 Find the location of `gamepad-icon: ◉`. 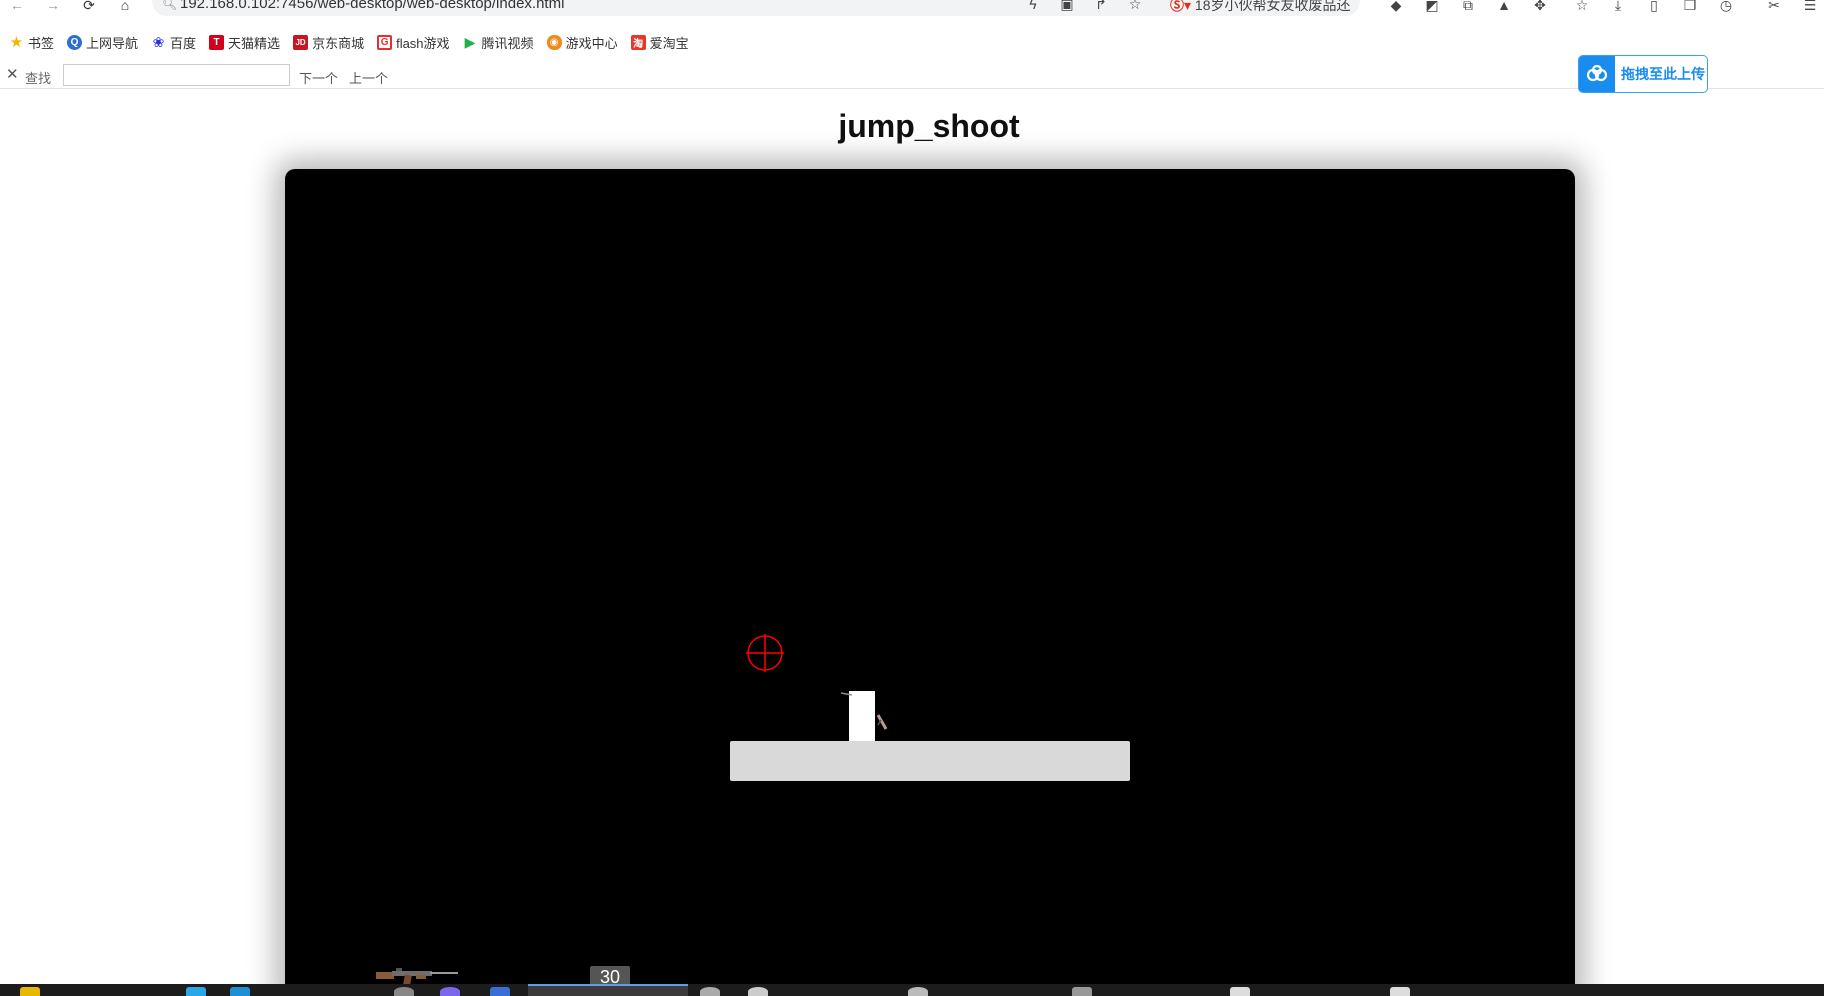

gamepad-icon: ◉ is located at coordinates (554, 42).